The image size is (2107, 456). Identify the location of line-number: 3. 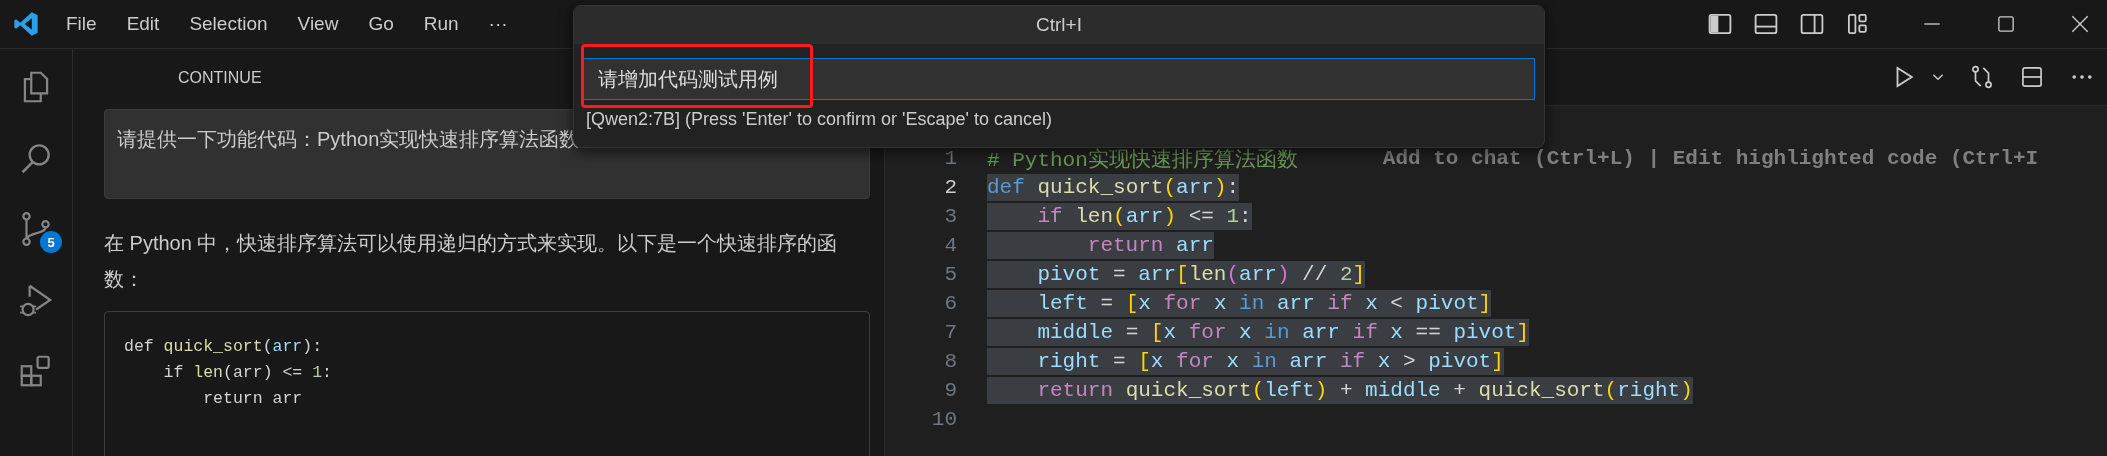
(950, 216).